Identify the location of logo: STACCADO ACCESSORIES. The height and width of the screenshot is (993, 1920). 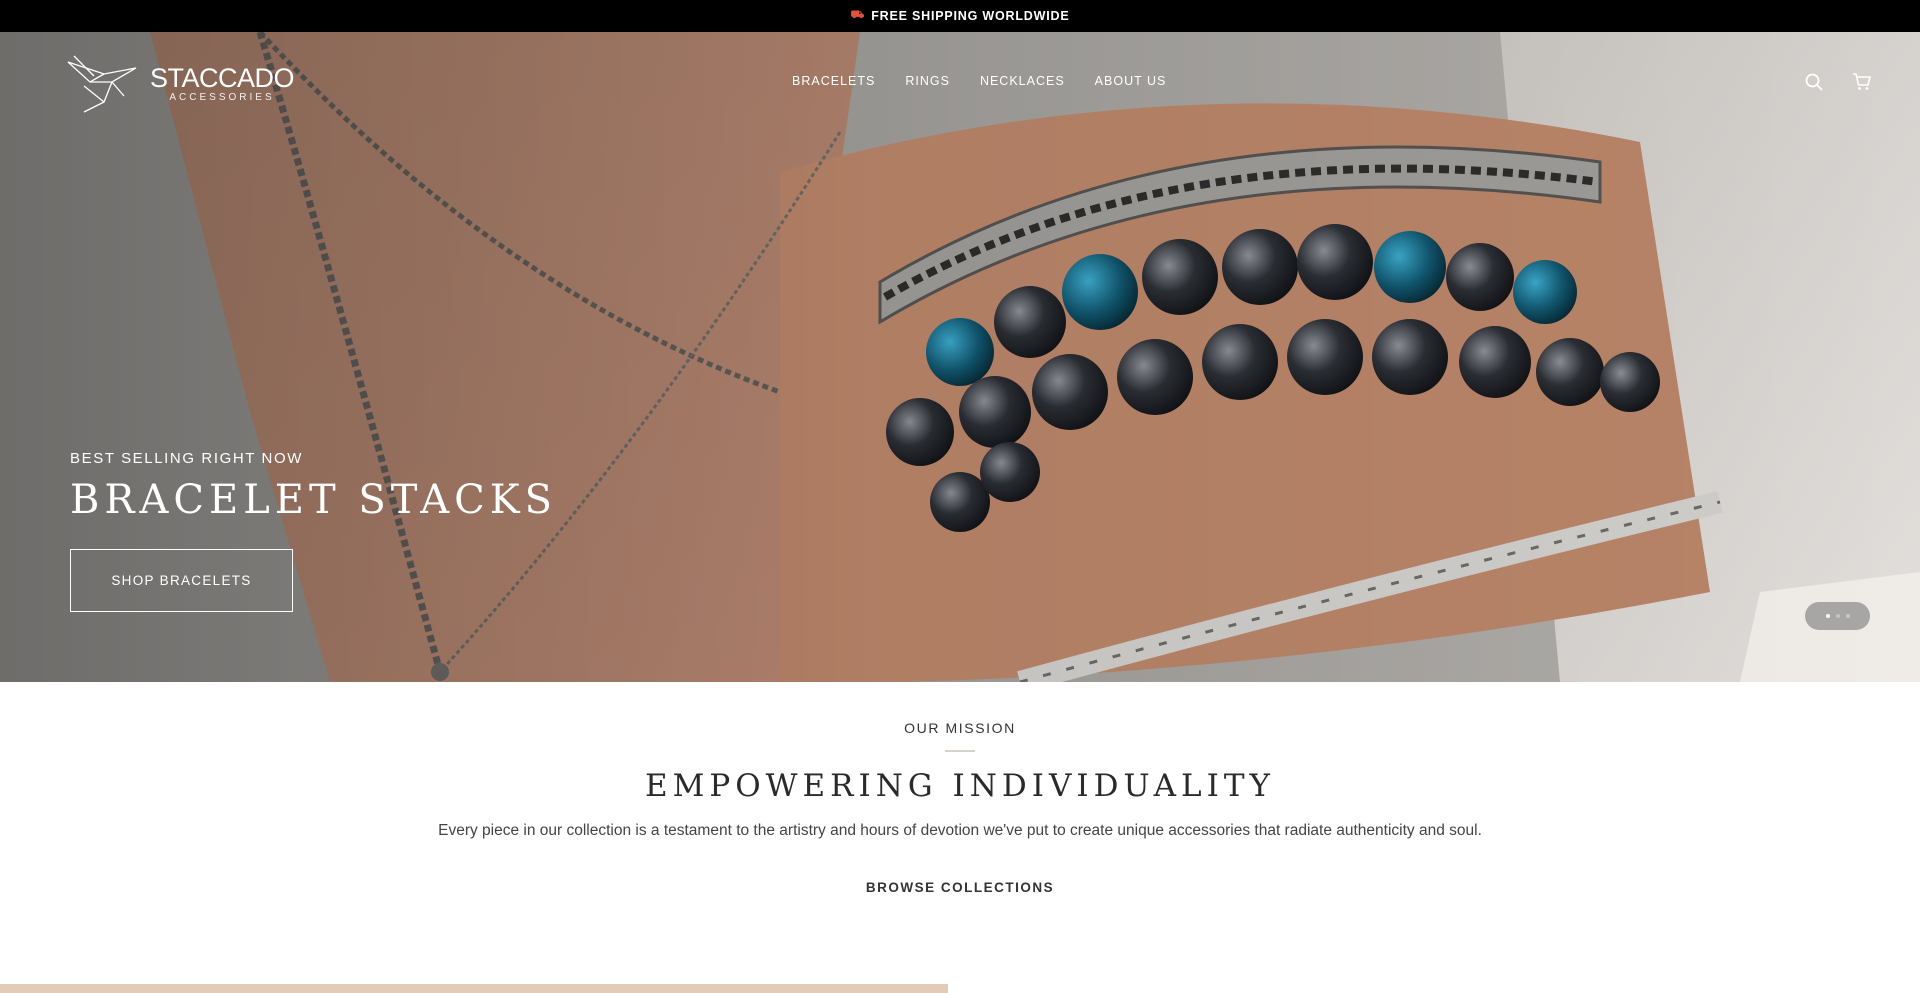
(179, 83).